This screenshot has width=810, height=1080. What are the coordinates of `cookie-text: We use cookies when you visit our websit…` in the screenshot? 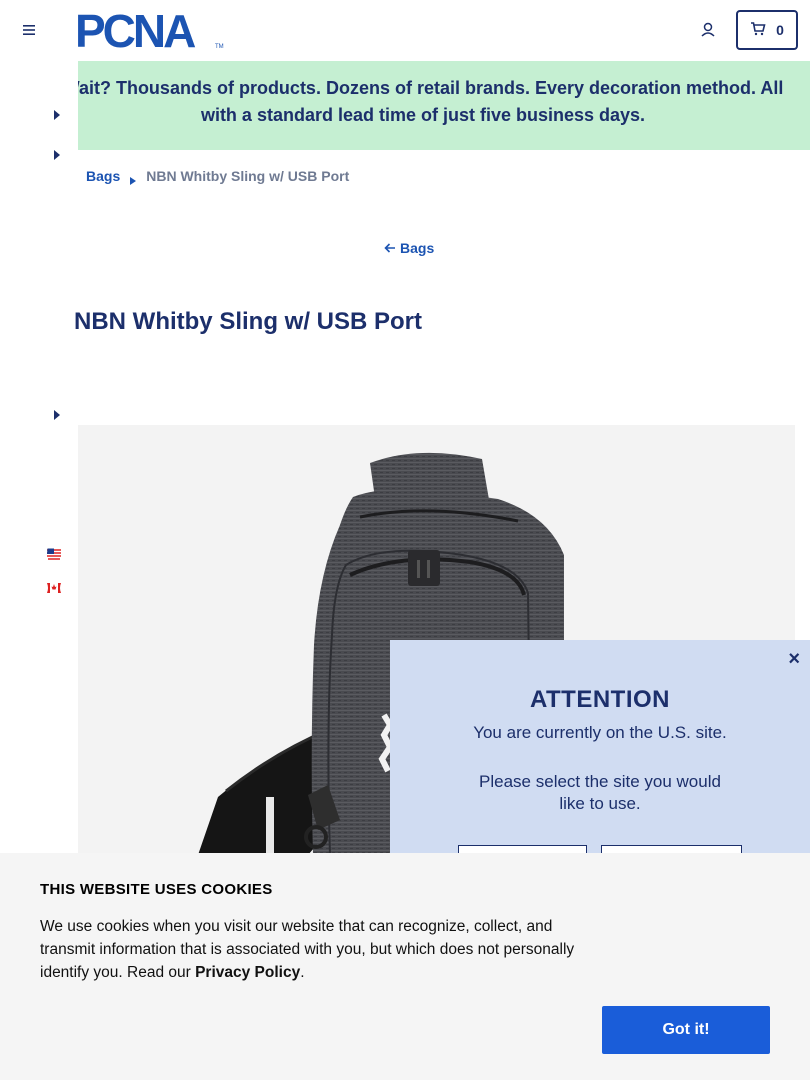 It's located at (325, 949).